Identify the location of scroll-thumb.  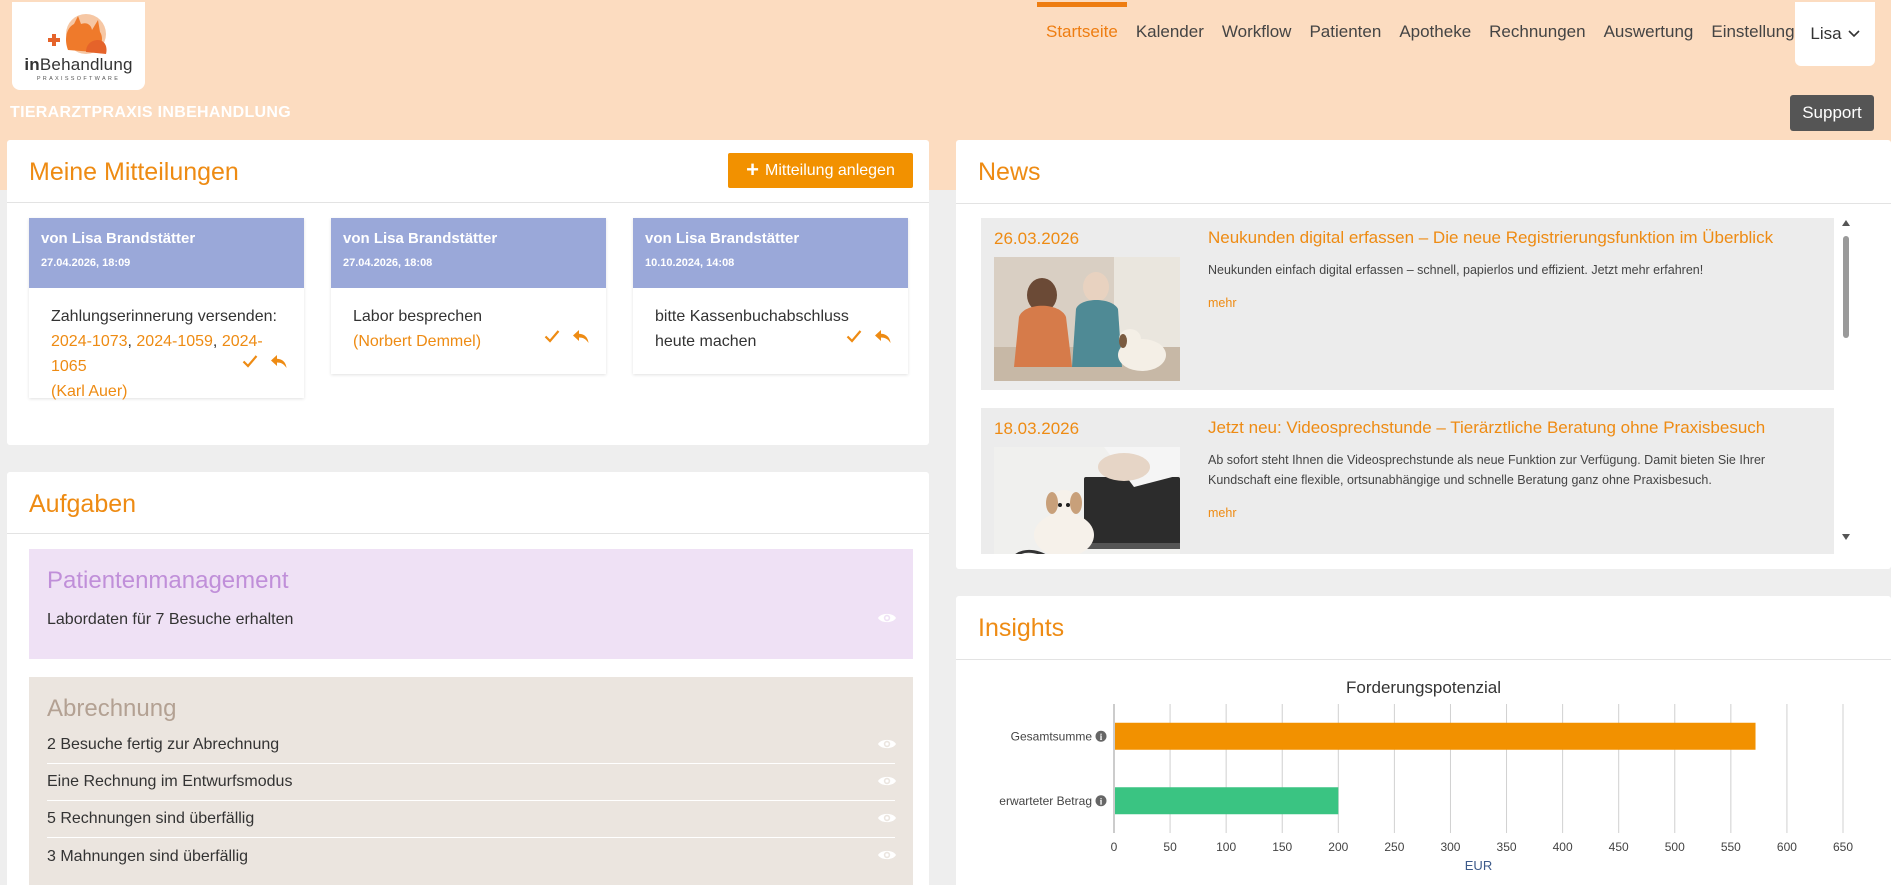
(1846, 287).